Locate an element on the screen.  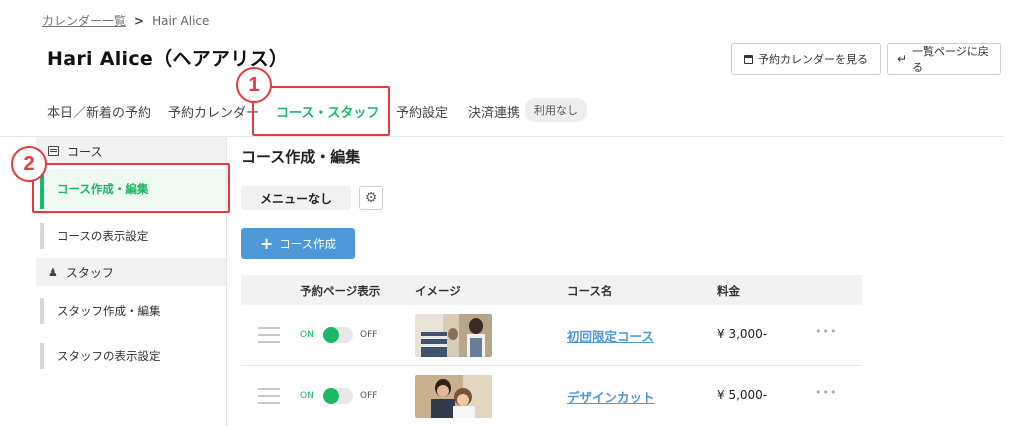
column-header: コース名 is located at coordinates (590, 291).